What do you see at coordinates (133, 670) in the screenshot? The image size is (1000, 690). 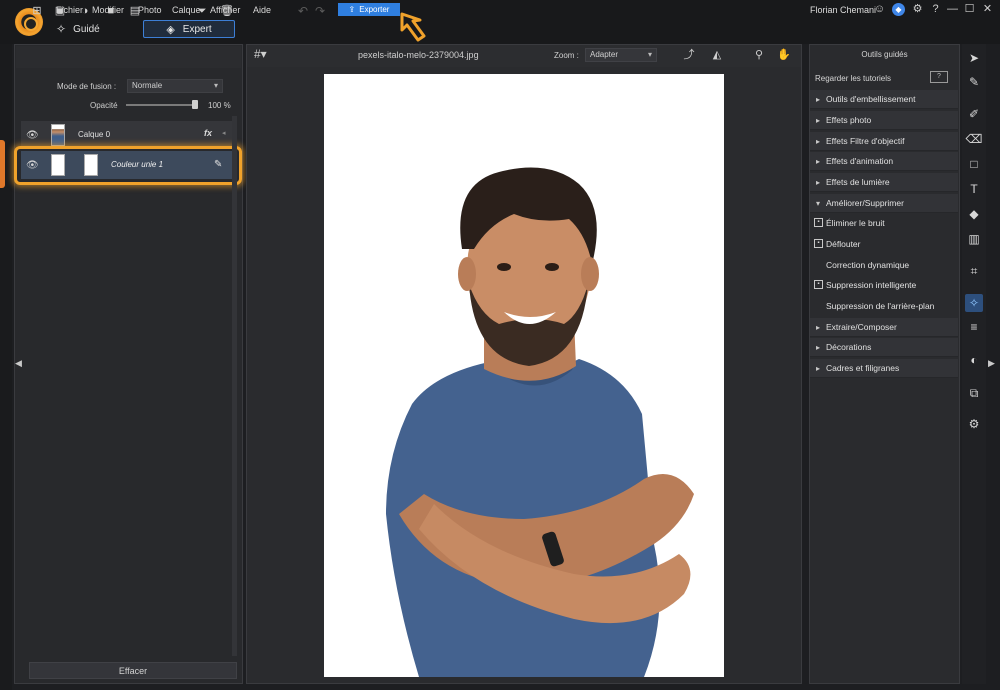 I see `clear-button: Effacer` at bounding box center [133, 670].